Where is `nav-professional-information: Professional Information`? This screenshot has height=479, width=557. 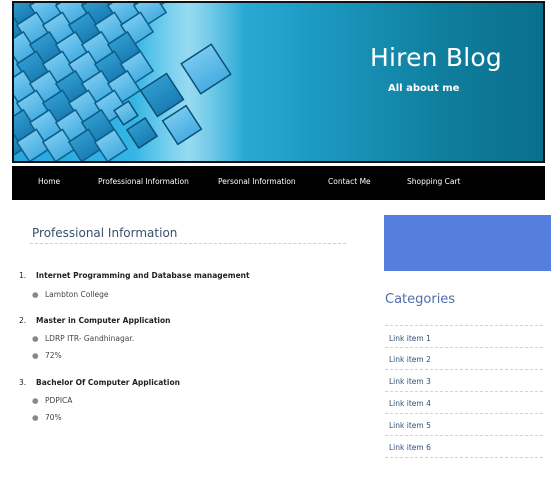 nav-professional-information: Professional Information is located at coordinates (143, 181).